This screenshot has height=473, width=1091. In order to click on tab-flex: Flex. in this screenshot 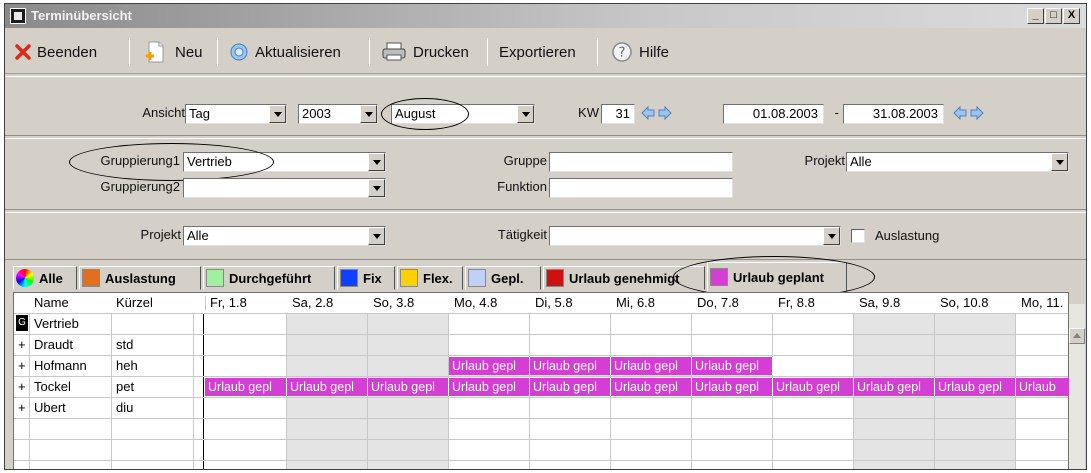, I will do `click(430, 278)`.